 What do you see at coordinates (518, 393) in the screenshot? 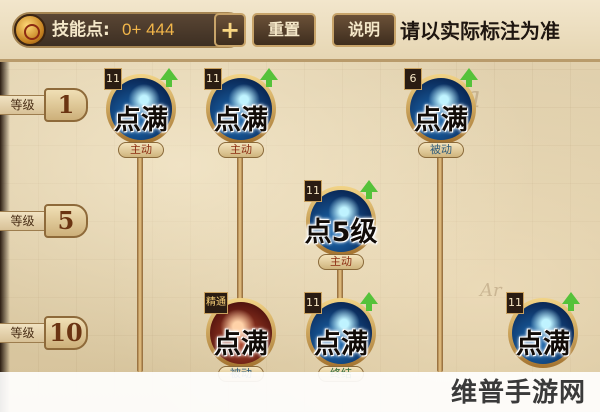
I see `site-watermark: 维普手游网` at bounding box center [518, 393].